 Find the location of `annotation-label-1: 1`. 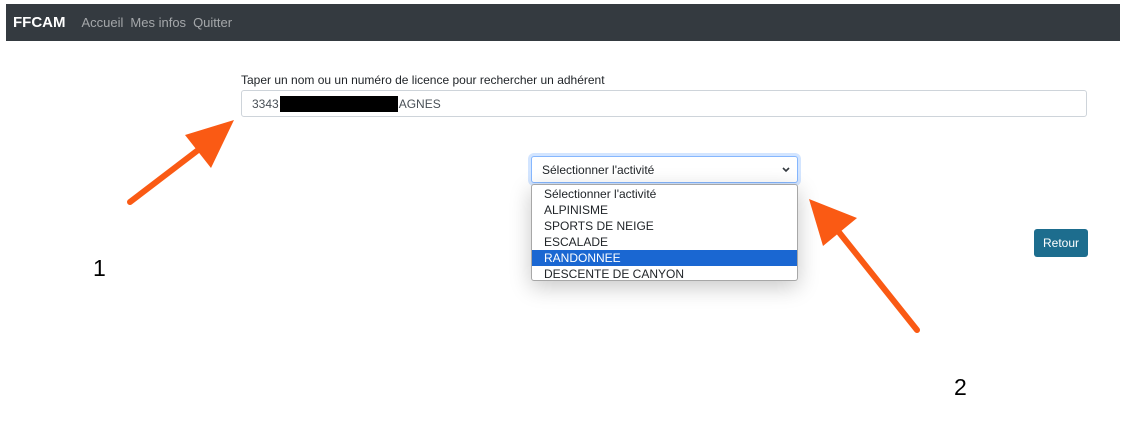

annotation-label-1: 1 is located at coordinates (99, 268).